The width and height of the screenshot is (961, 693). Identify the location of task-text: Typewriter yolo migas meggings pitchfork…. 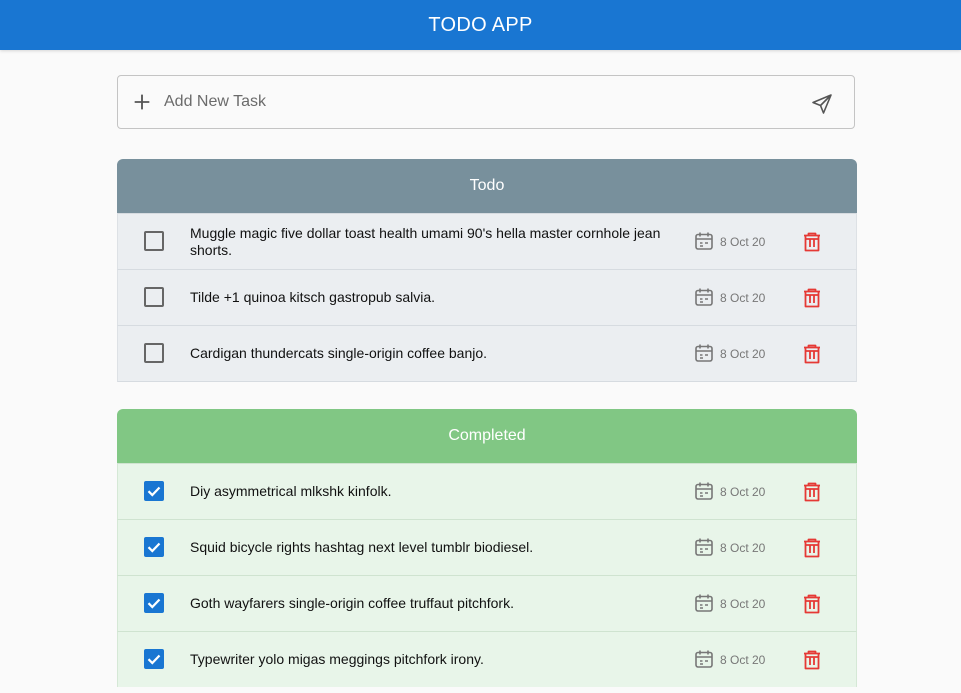
(337, 659).